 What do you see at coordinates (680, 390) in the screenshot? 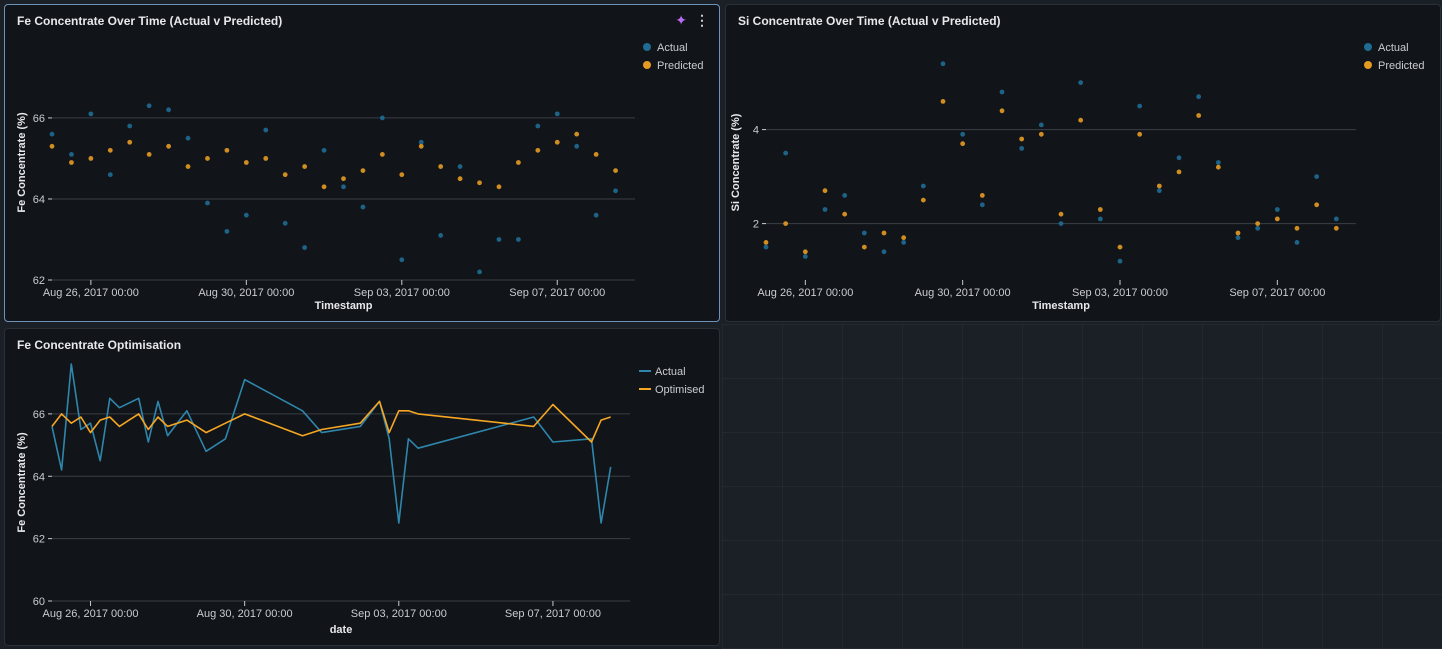
I see `legend-label: Optimised` at bounding box center [680, 390].